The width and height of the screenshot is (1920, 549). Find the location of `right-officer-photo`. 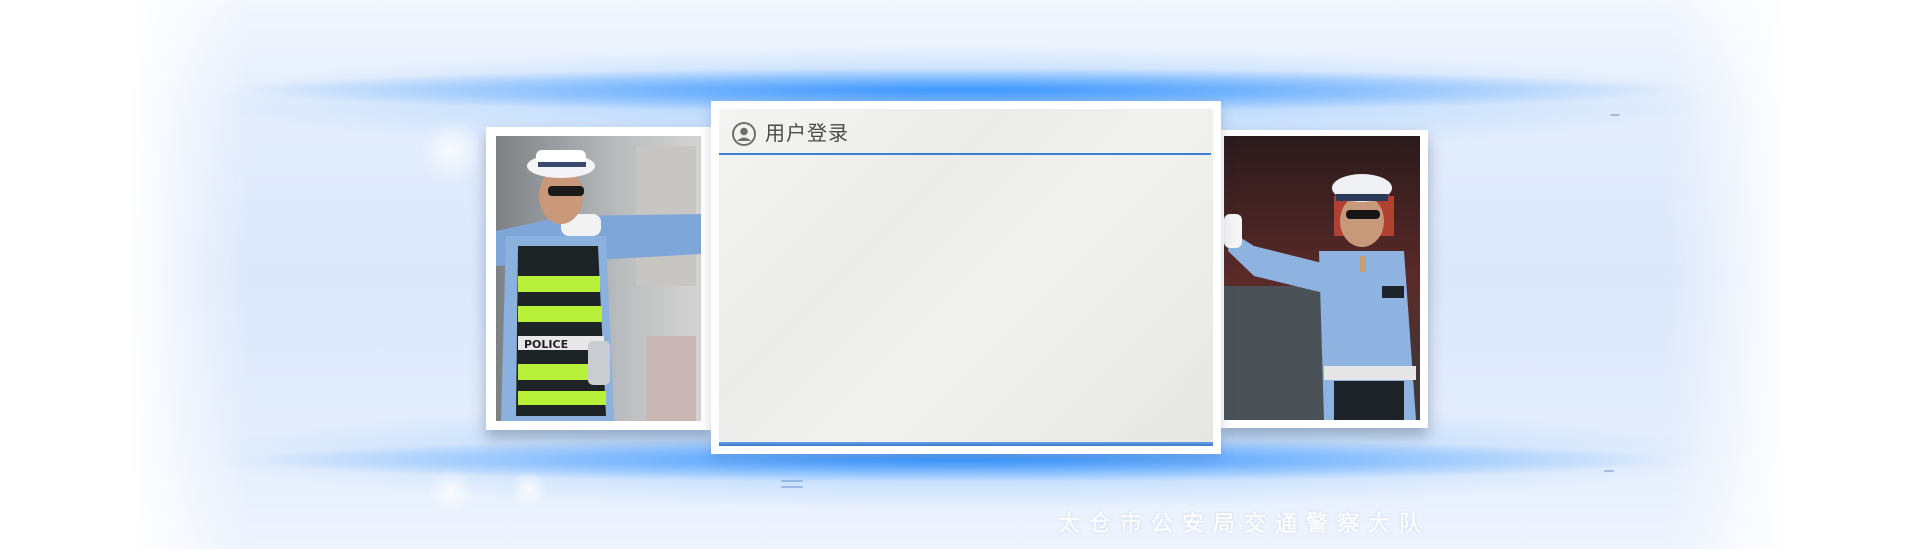

right-officer-photo is located at coordinates (1323, 279).